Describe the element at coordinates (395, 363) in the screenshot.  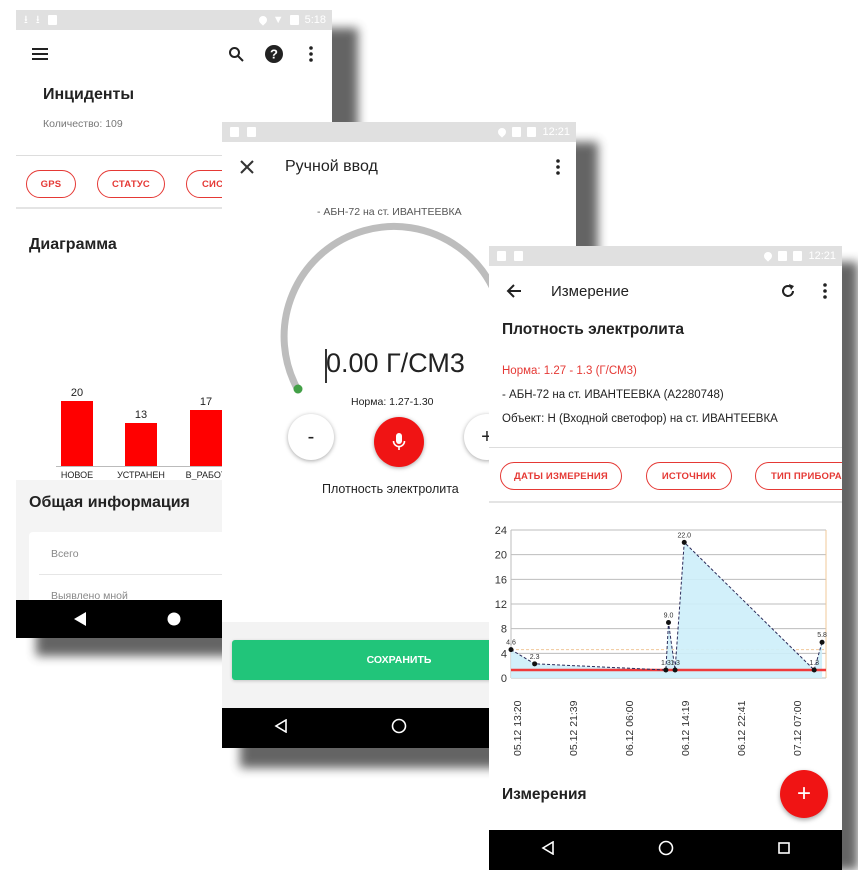
I see `value-input: 0.00 Г/СМ3` at that location.